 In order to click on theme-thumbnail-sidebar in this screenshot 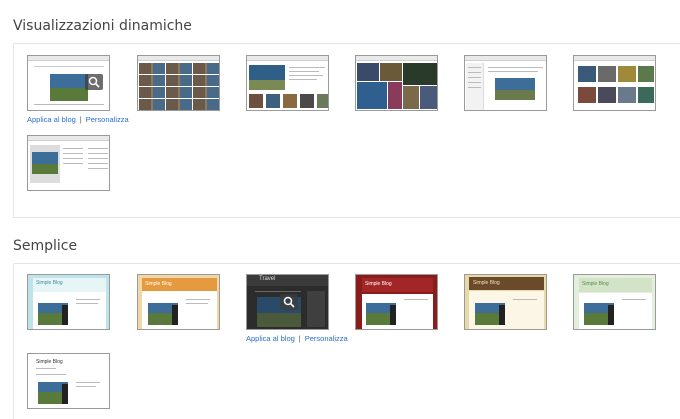, I will do `click(505, 83)`.